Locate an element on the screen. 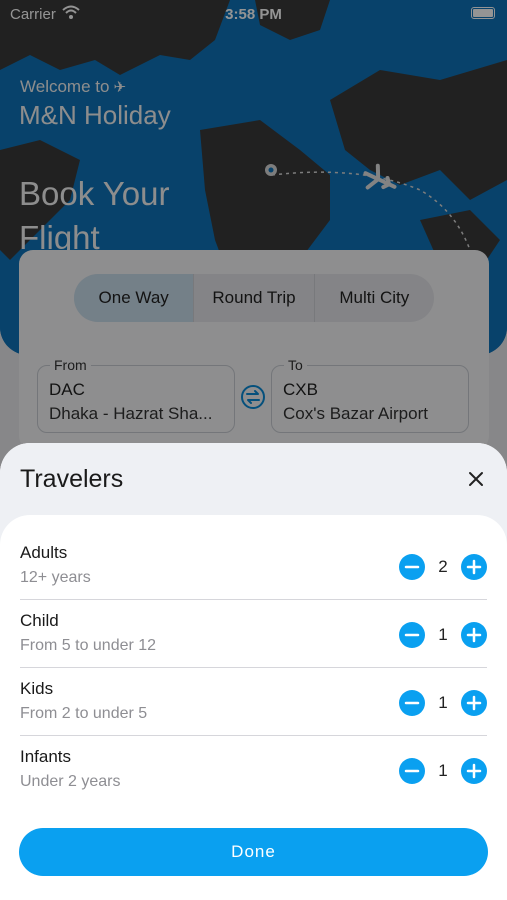  infants-stepper: 1 is located at coordinates (443, 771).